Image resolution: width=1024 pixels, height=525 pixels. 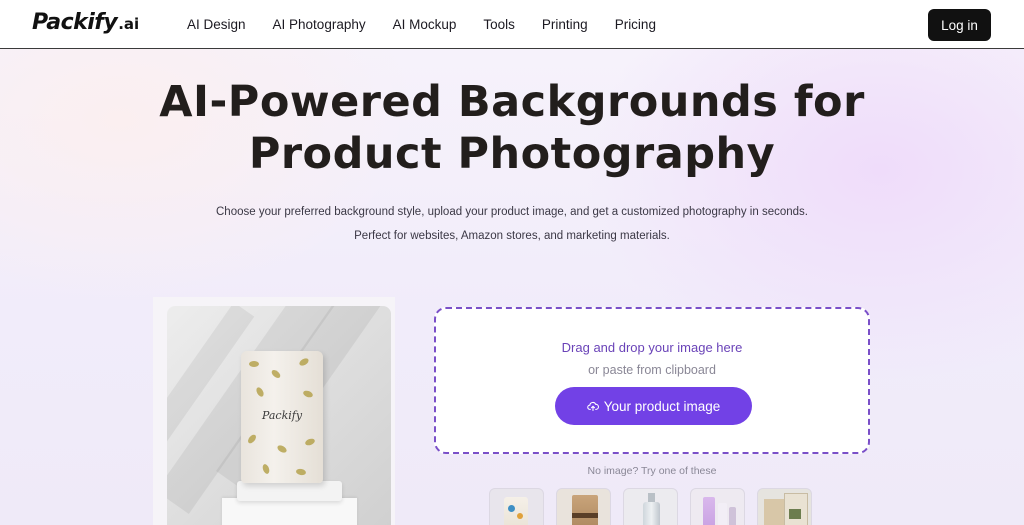 What do you see at coordinates (585, 510) in the screenshot?
I see `sample-kraft-shape` at bounding box center [585, 510].